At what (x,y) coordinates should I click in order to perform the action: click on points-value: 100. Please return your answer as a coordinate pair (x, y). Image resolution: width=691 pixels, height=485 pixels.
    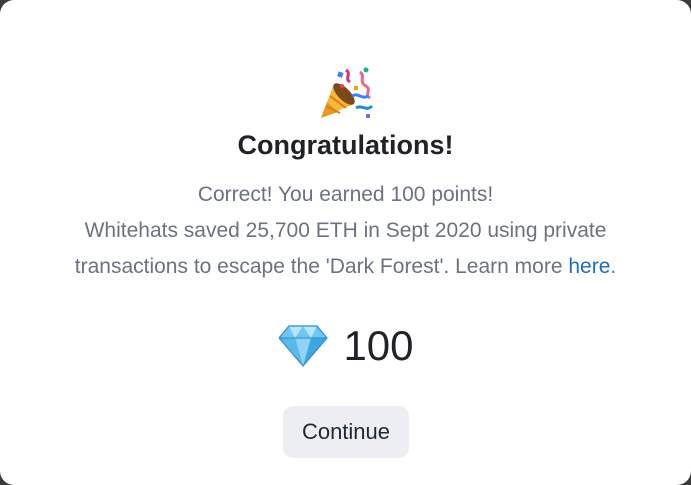
    Looking at the image, I should click on (378, 345).